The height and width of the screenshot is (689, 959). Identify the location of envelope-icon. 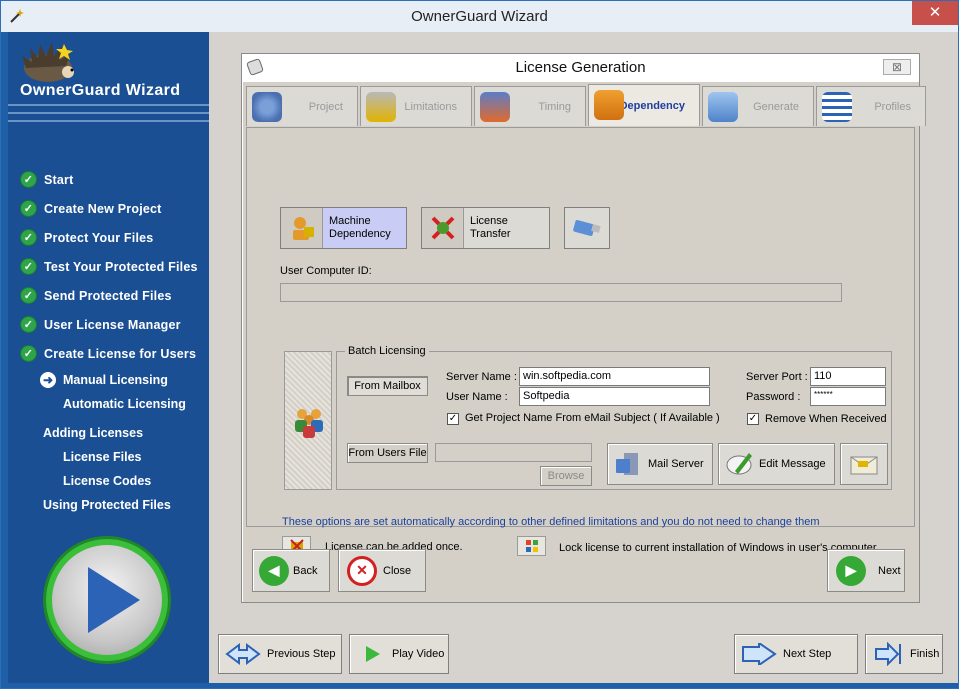
(864, 465).